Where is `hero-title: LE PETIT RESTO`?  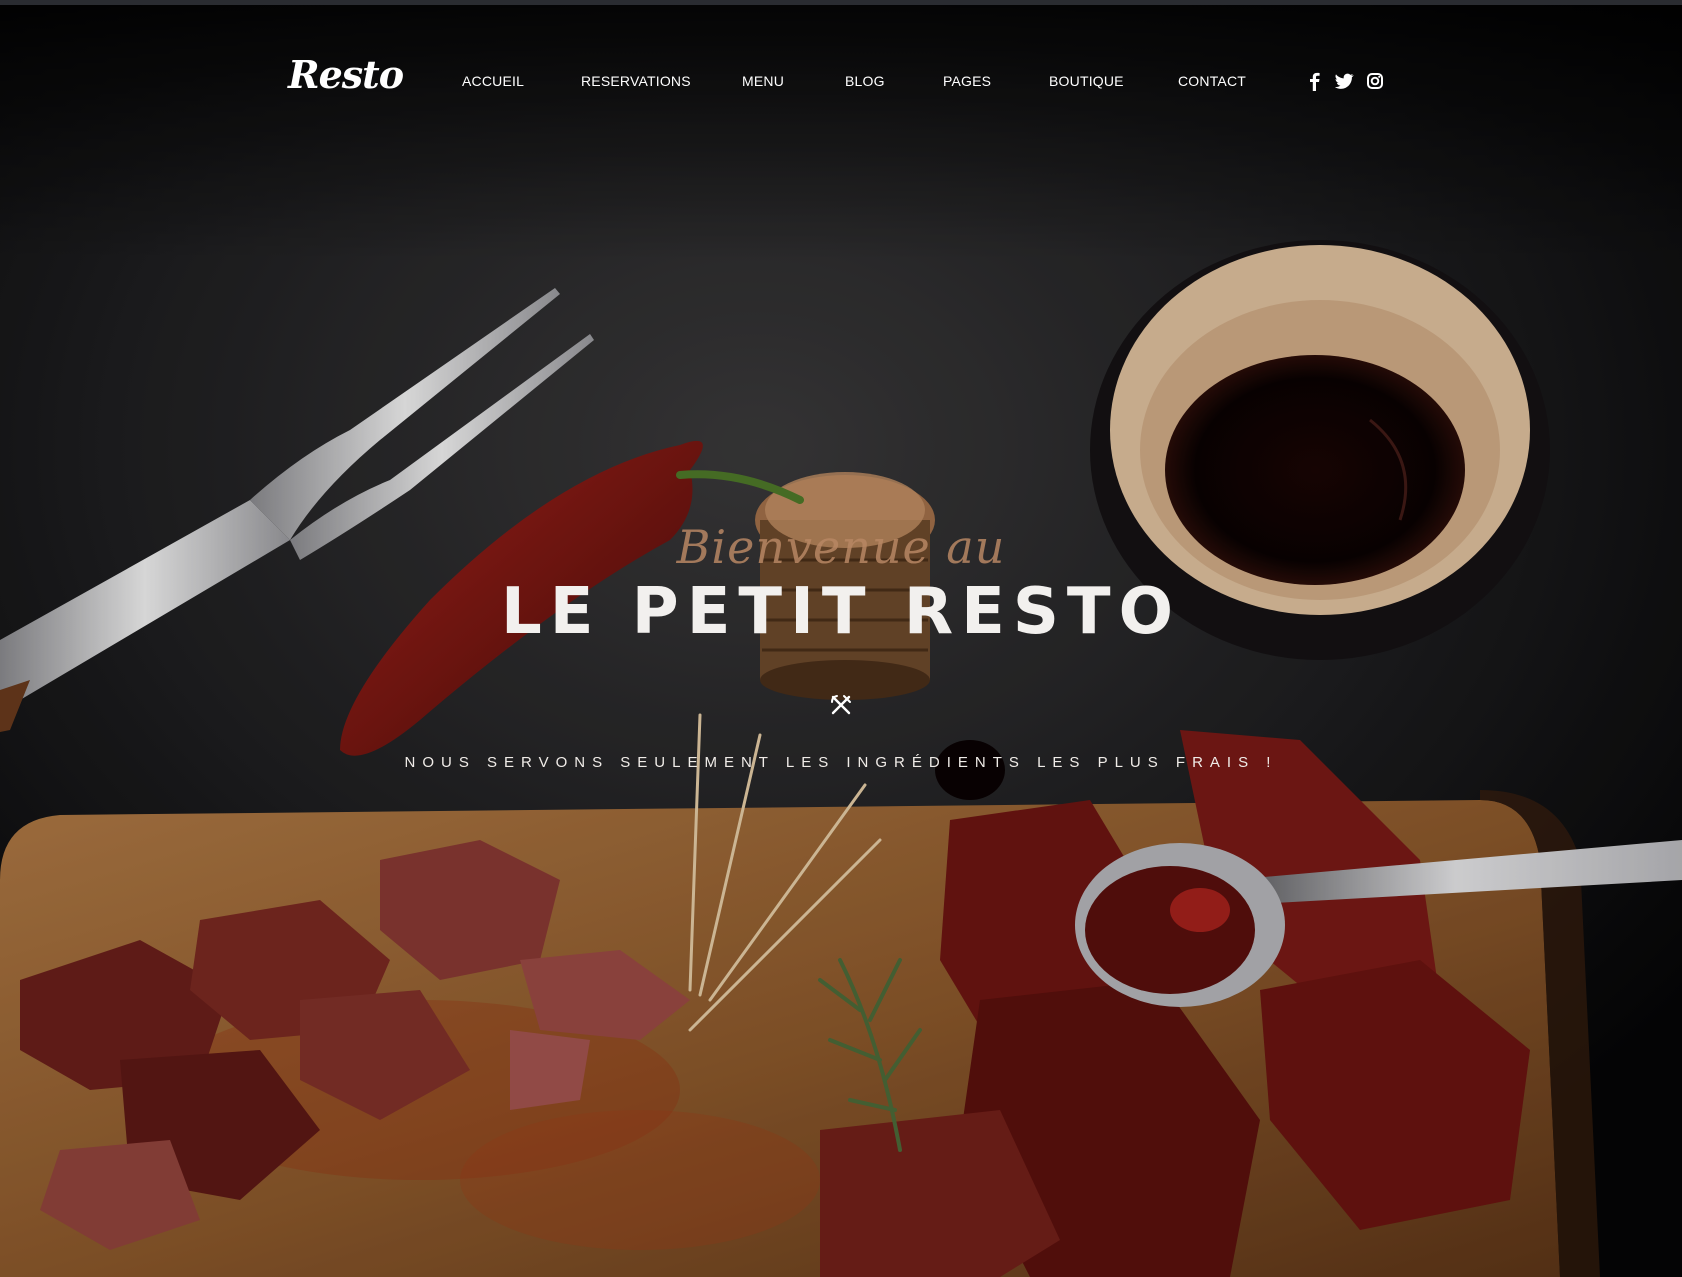
hero-title: LE PETIT RESTO is located at coordinates (841, 612).